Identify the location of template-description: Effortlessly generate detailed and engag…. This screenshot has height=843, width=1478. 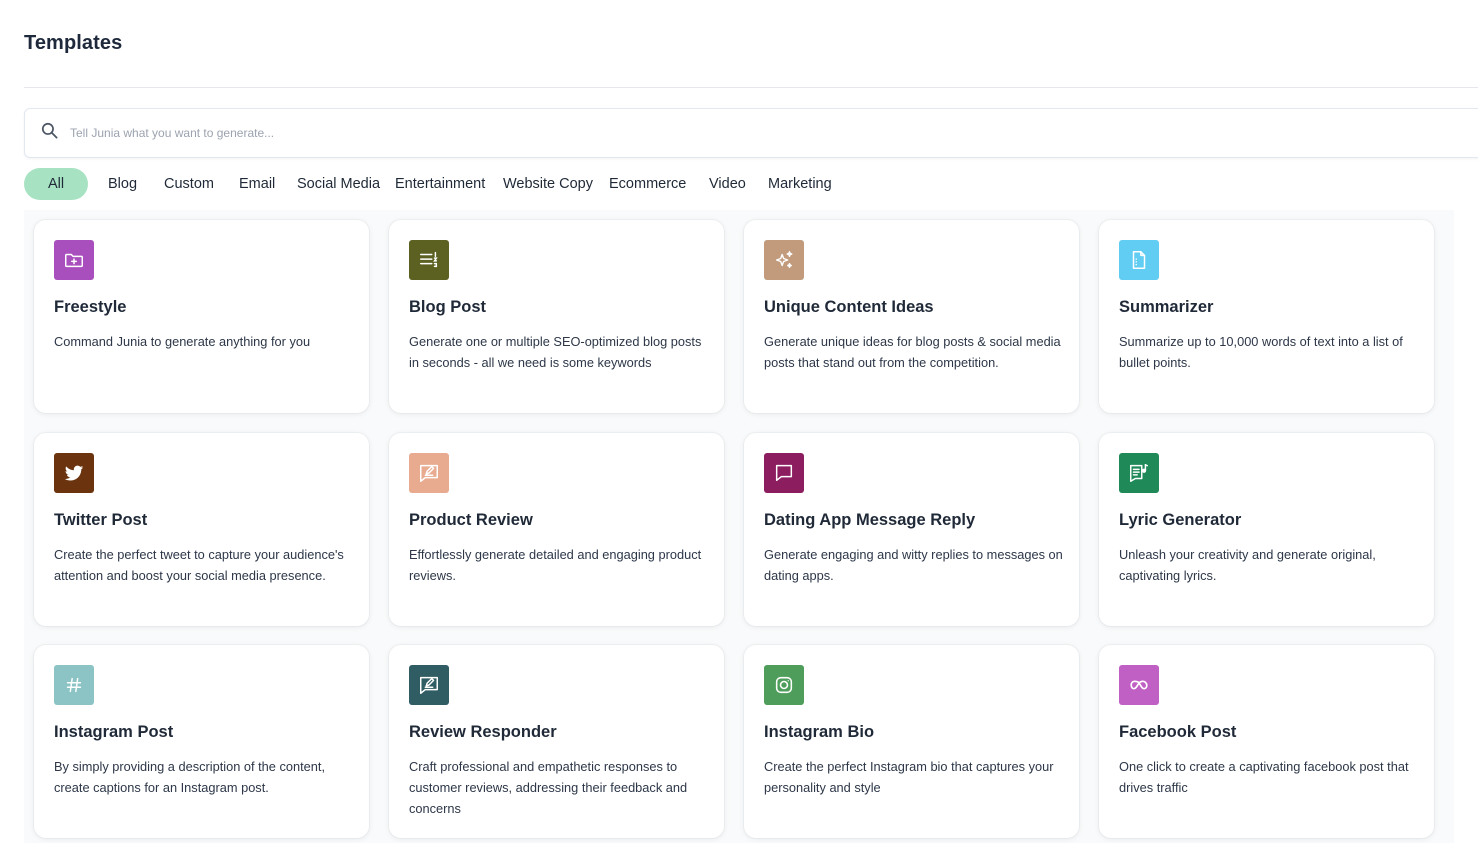
(555, 565).